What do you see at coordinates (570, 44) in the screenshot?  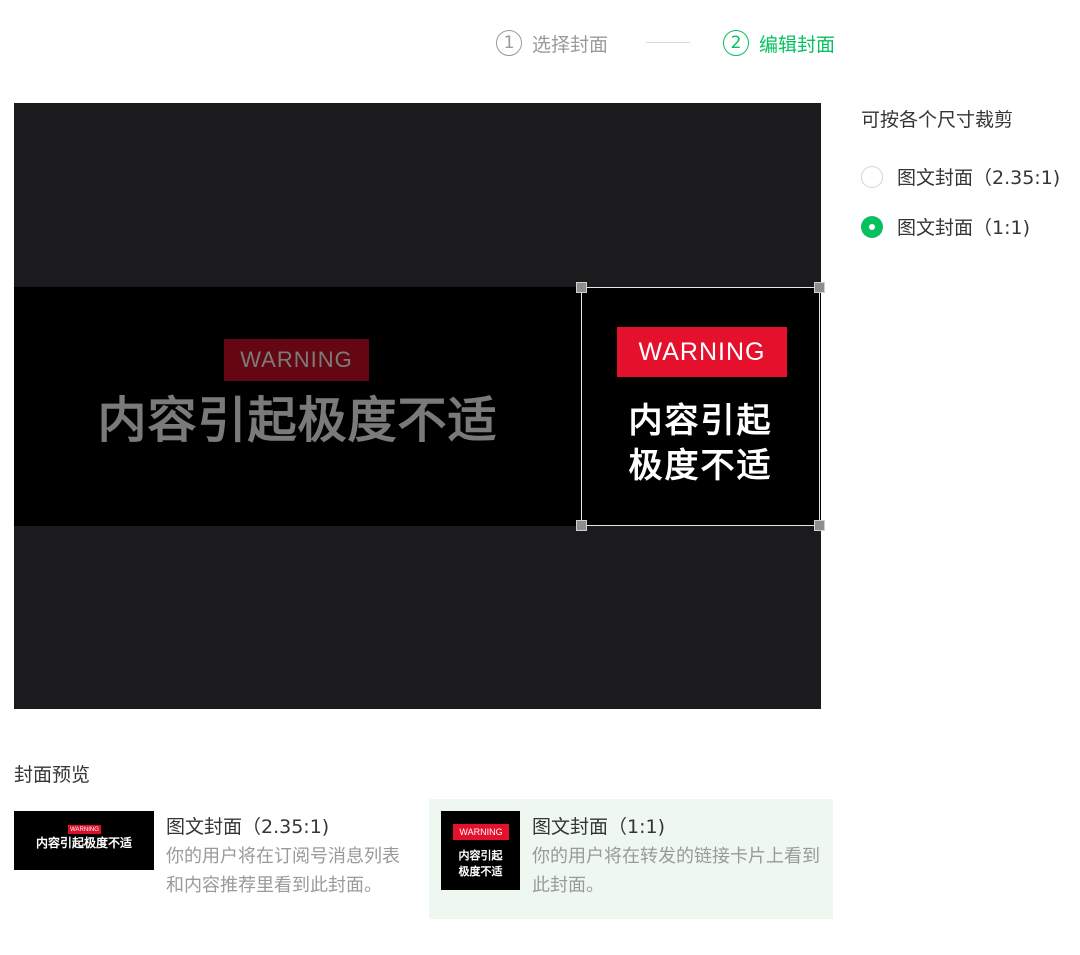 I see `step-1-label: 选择封面` at bounding box center [570, 44].